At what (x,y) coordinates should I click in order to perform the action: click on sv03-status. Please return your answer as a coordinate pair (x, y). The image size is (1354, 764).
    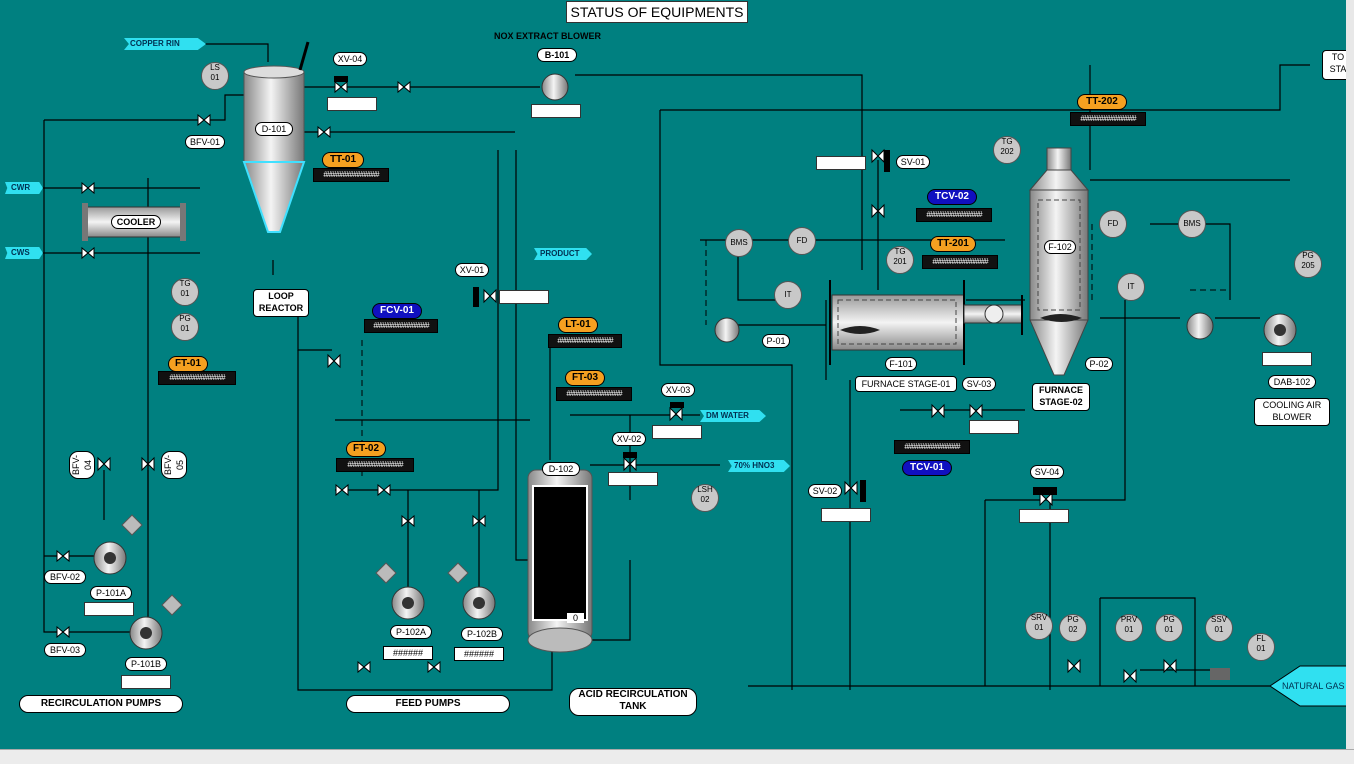
    Looking at the image, I should click on (994, 427).